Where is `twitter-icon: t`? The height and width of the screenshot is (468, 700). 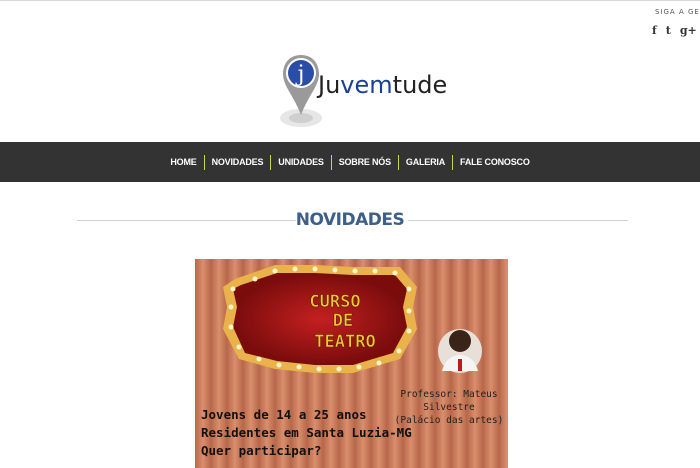 twitter-icon: t is located at coordinates (668, 30).